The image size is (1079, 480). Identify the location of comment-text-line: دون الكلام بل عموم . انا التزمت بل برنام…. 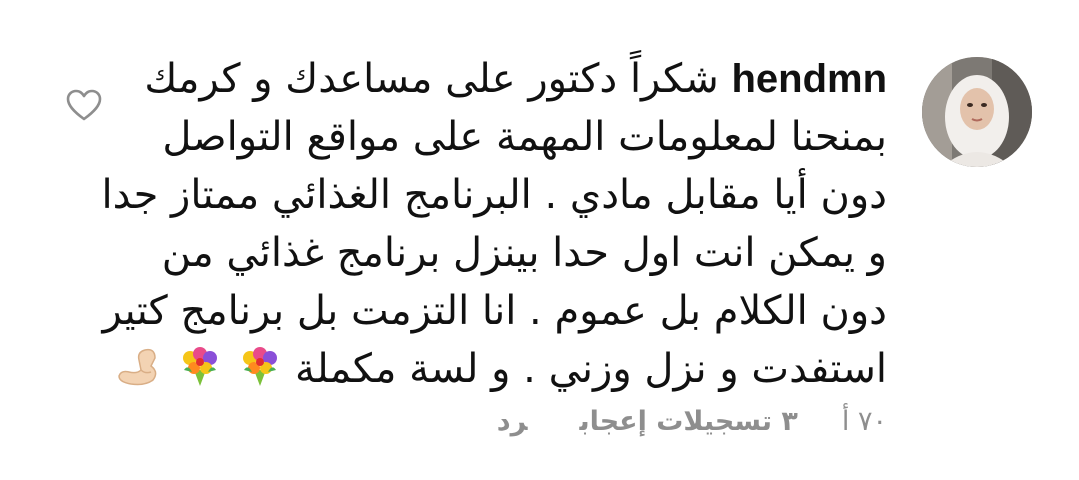
(494, 311).